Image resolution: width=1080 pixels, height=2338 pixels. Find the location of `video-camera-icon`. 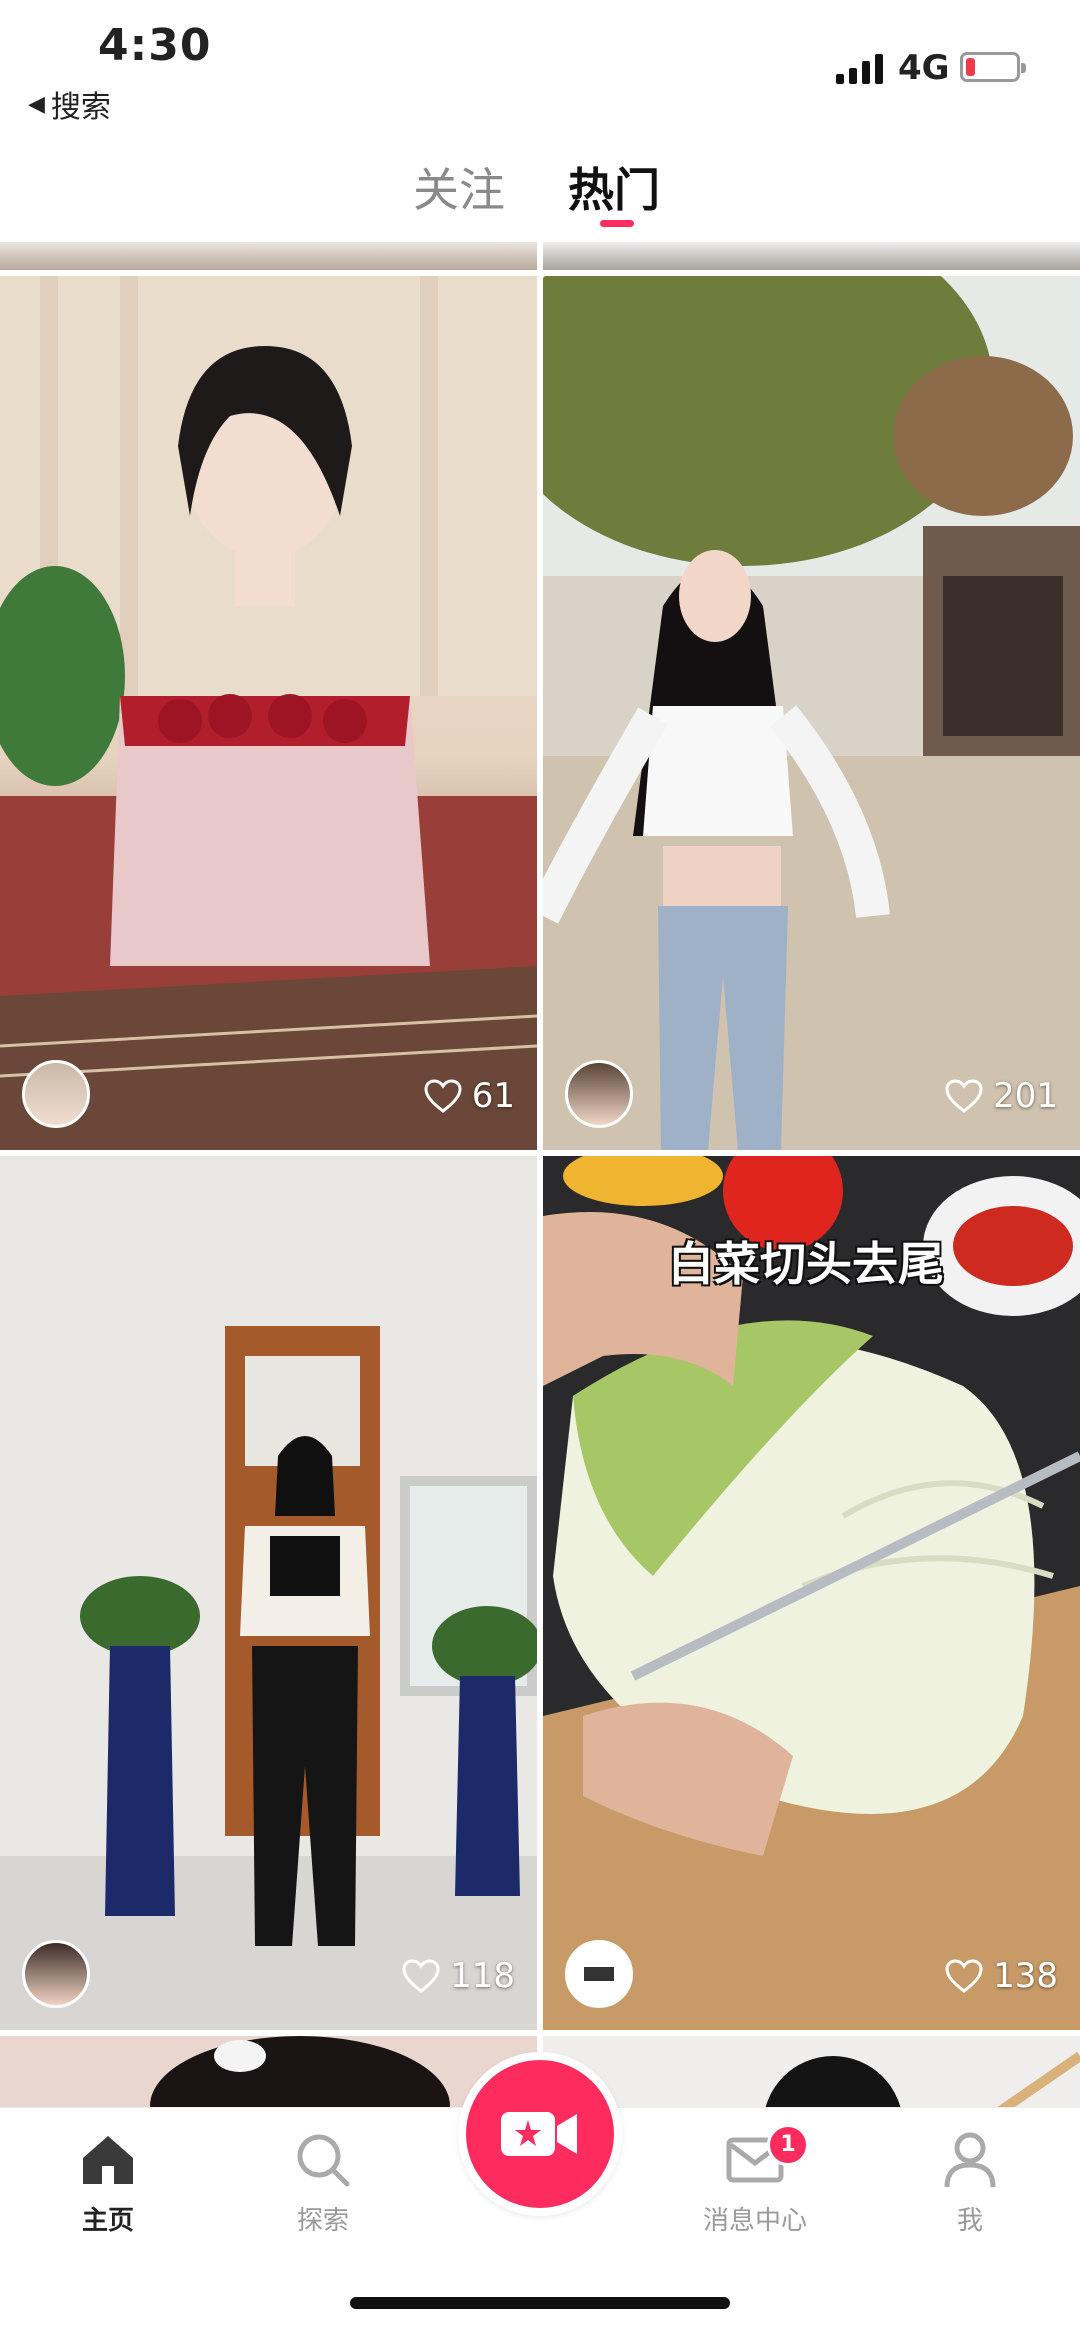

video-camera-icon is located at coordinates (539, 2134).